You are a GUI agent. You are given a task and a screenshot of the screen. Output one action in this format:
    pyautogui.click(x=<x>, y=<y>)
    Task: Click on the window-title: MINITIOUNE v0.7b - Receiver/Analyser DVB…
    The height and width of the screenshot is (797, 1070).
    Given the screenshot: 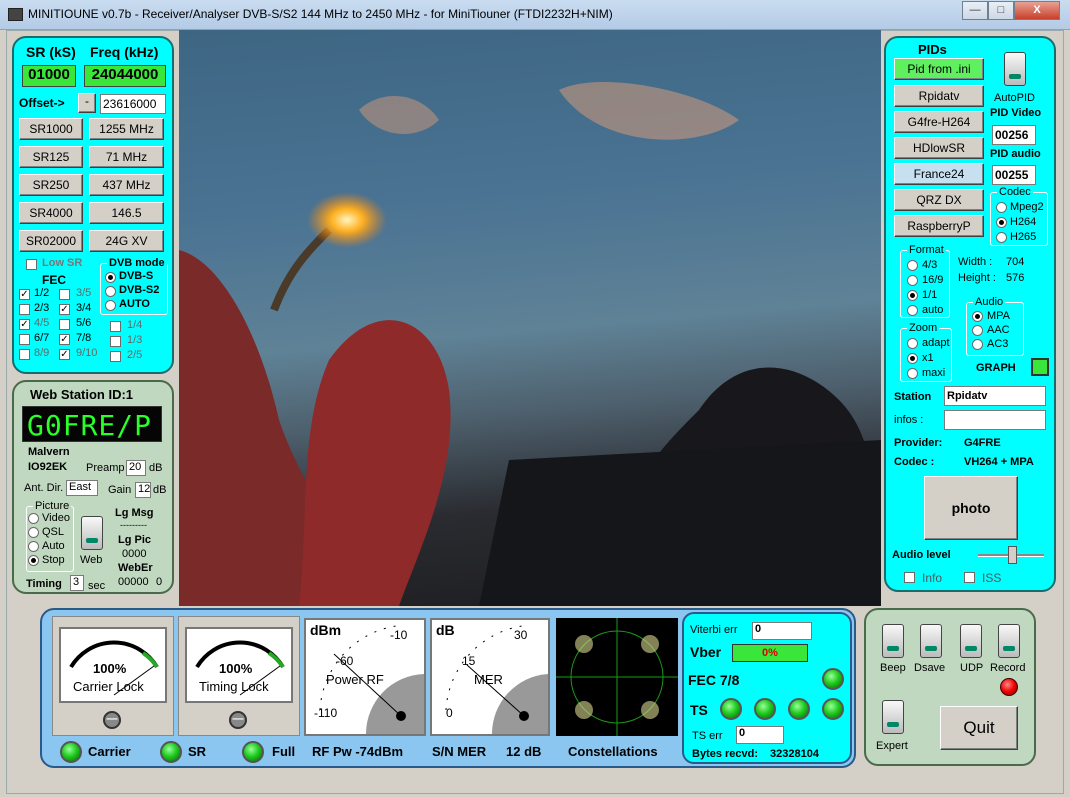 What is the action you would take?
    pyautogui.click(x=320, y=14)
    